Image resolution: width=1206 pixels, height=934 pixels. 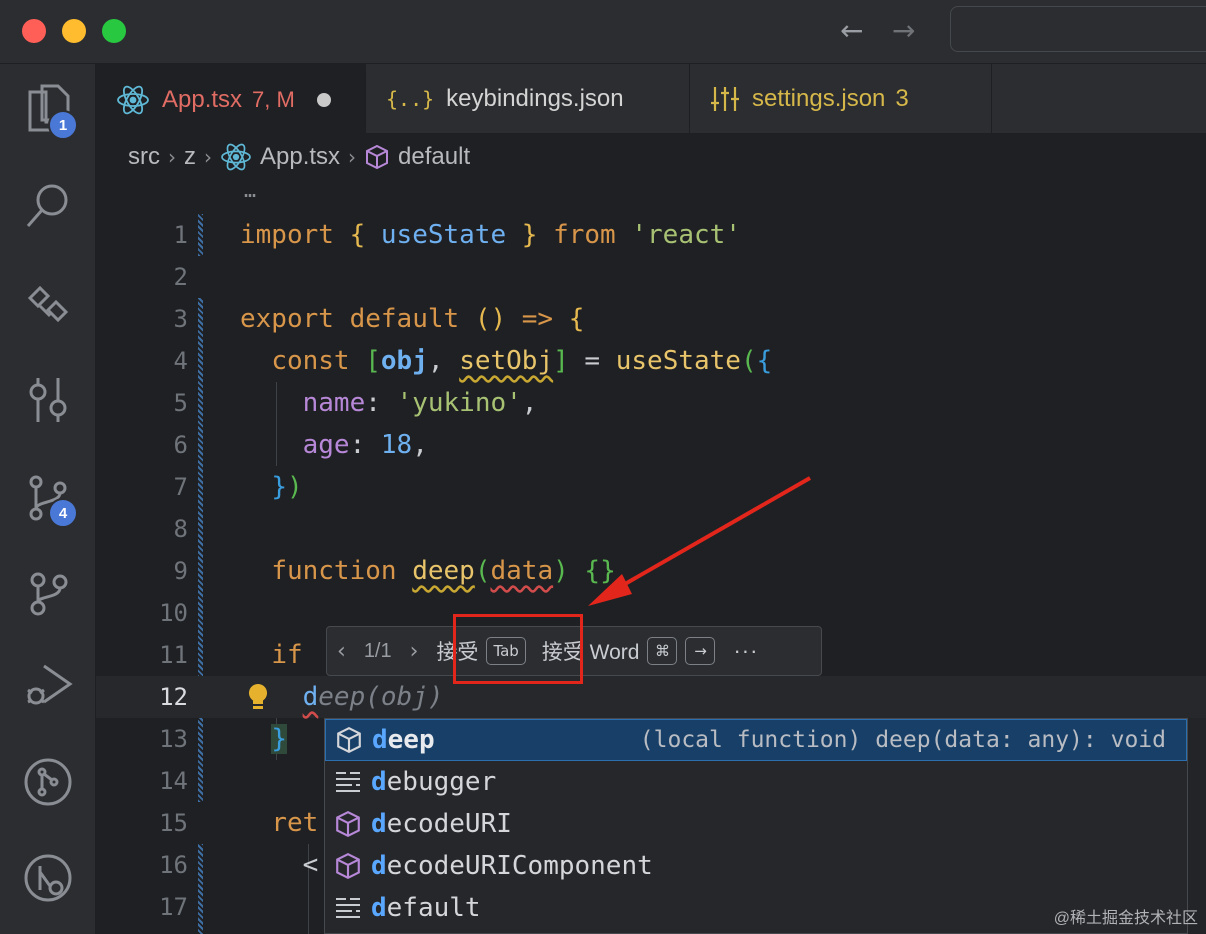 I want to click on source-control-icon: 4, so click(x=50, y=500).